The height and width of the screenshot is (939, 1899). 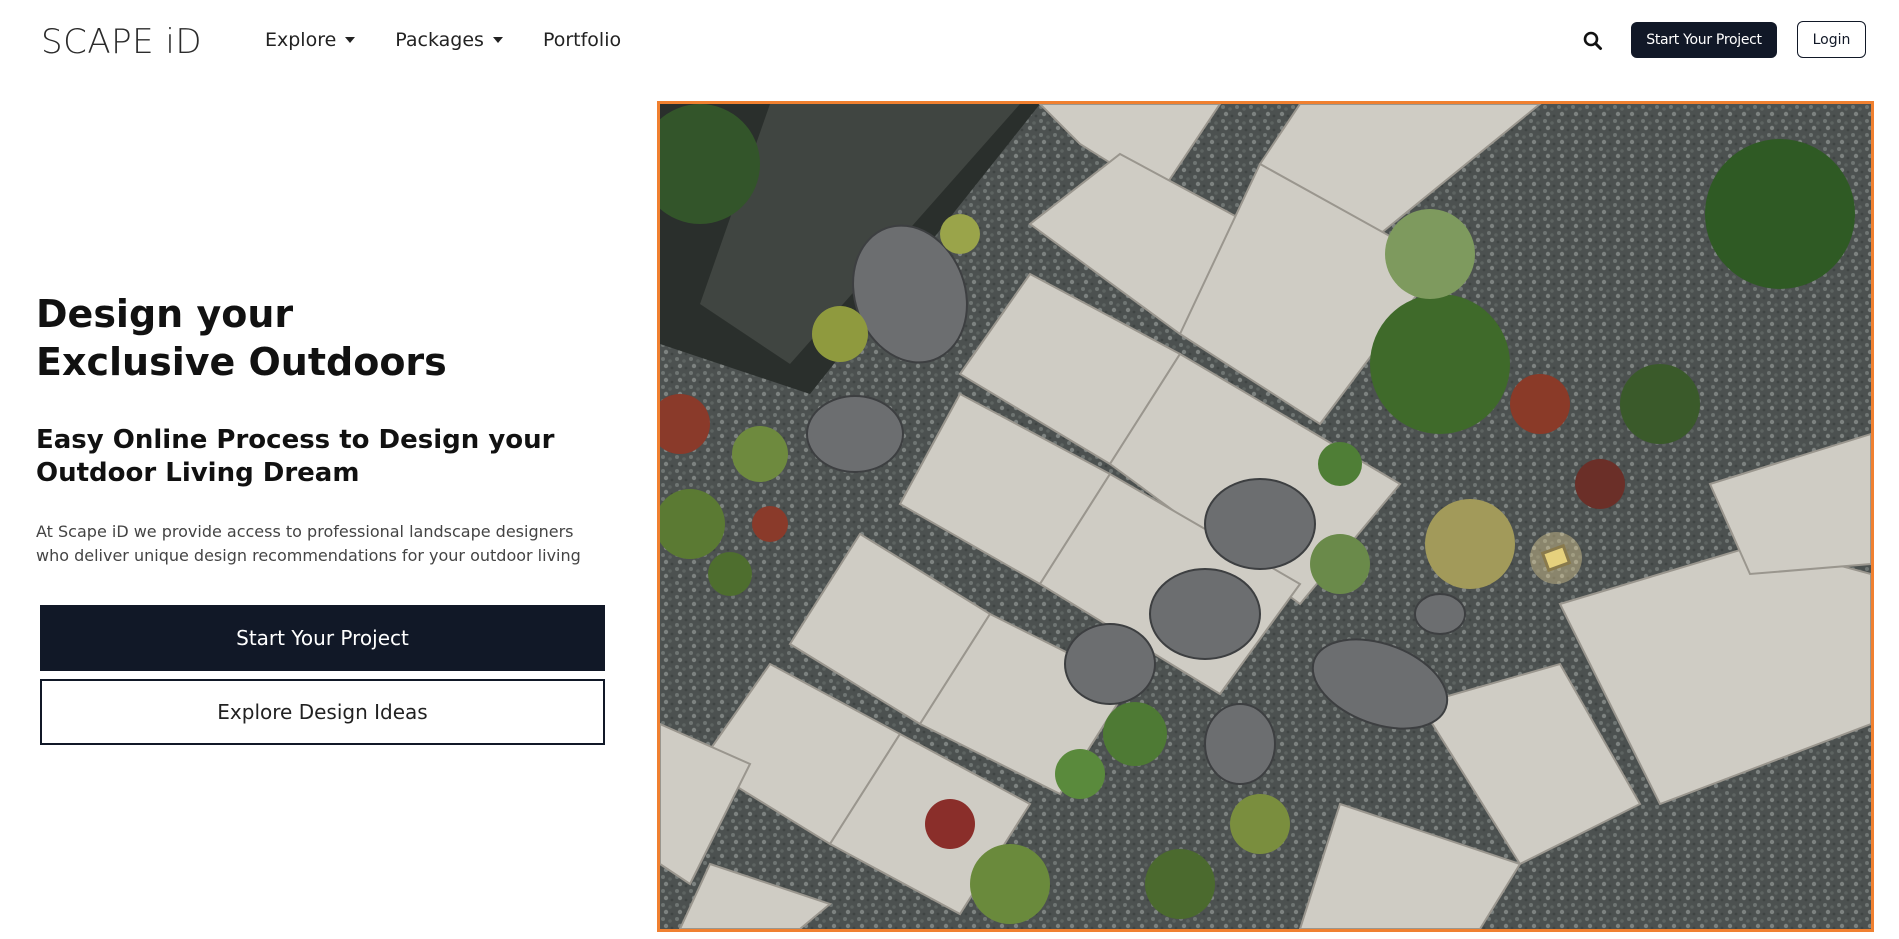 I want to click on start-project-button: Start Your Project, so click(x=322, y=638).